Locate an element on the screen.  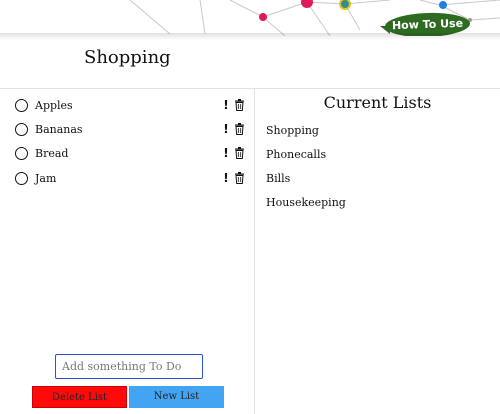
list-item: Apples ! is located at coordinates (130, 105).